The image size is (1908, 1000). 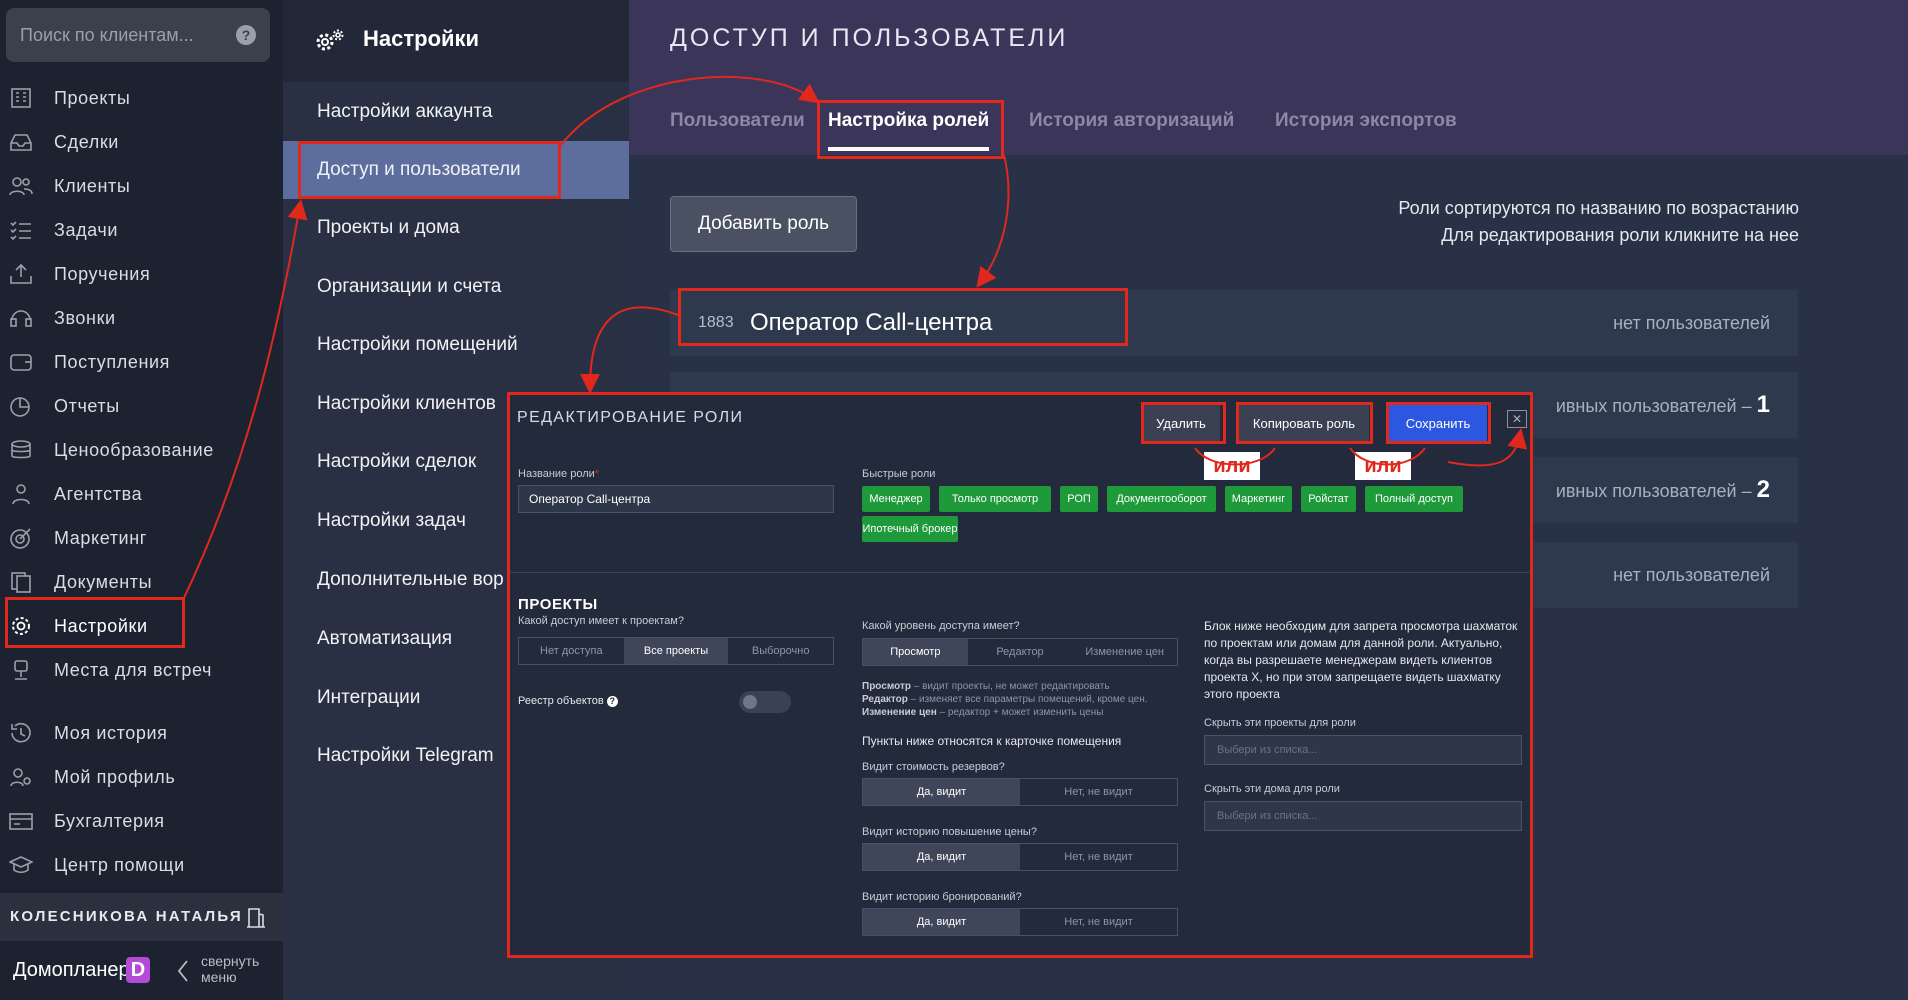 I want to click on nav-label: Поступления, so click(x=112, y=361).